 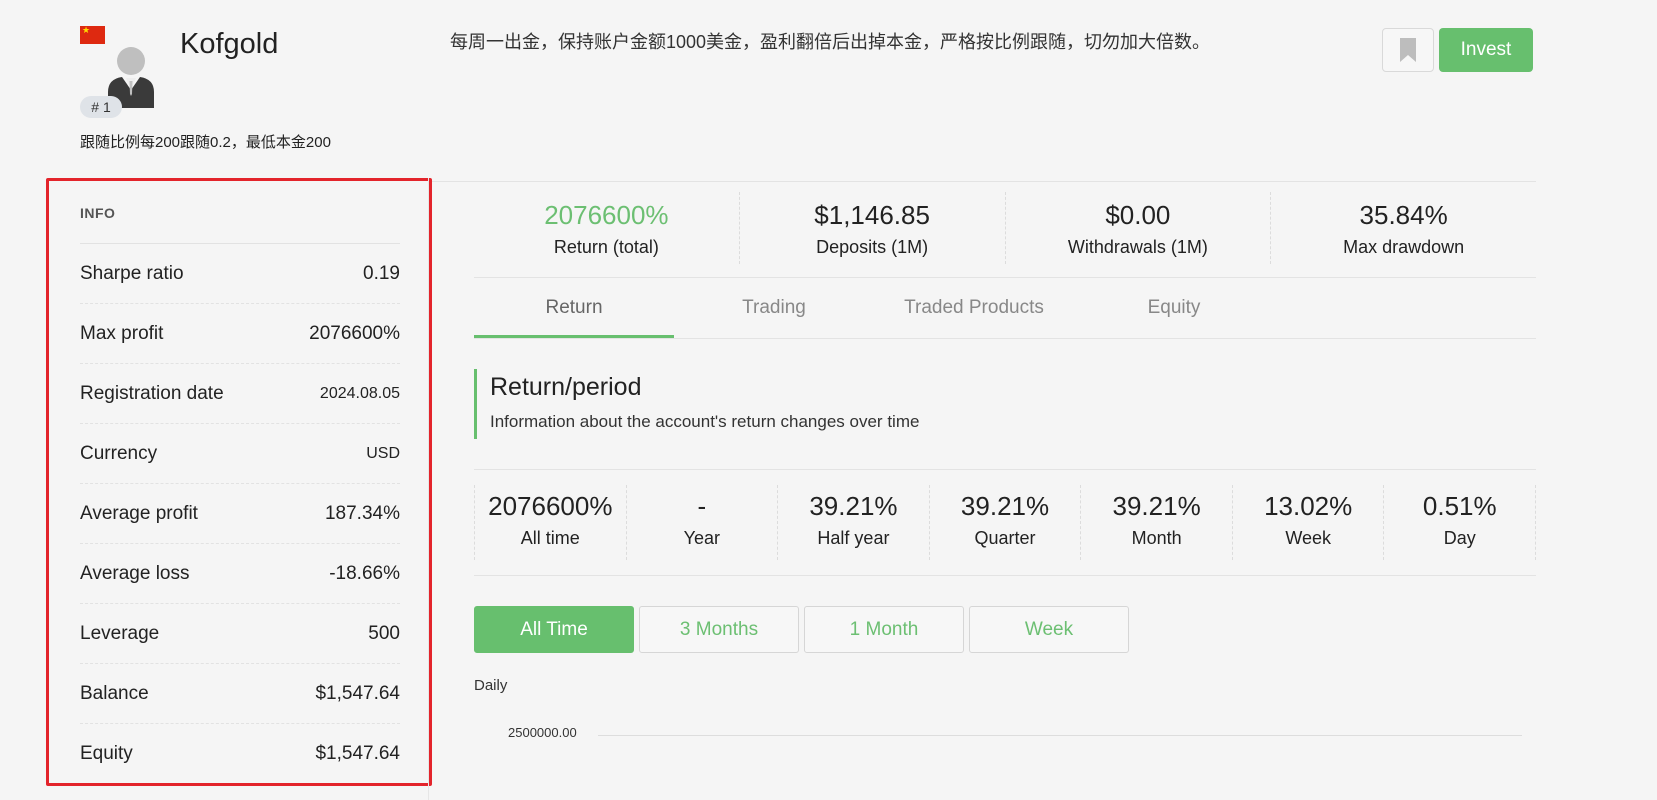 I want to click on range-3-months-button: 3 Months, so click(x=719, y=629).